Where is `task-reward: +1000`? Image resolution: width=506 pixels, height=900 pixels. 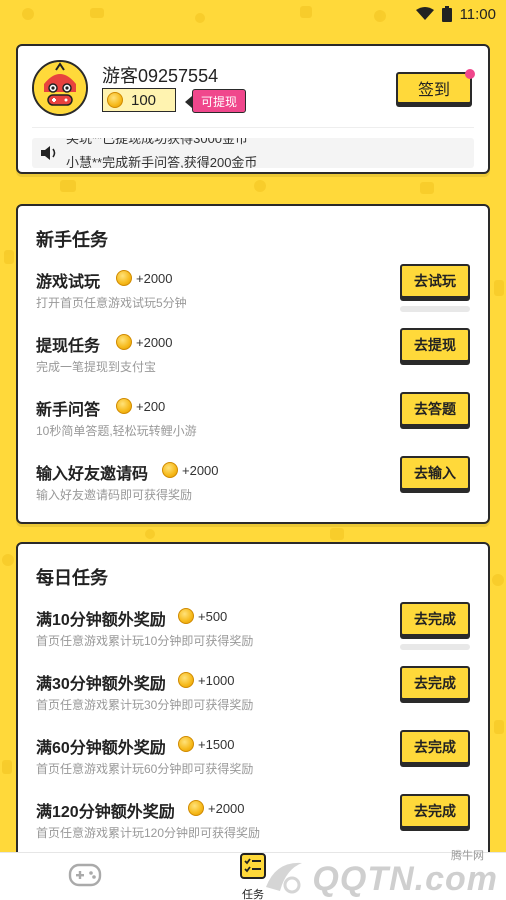 task-reward: +1000 is located at coordinates (206, 680).